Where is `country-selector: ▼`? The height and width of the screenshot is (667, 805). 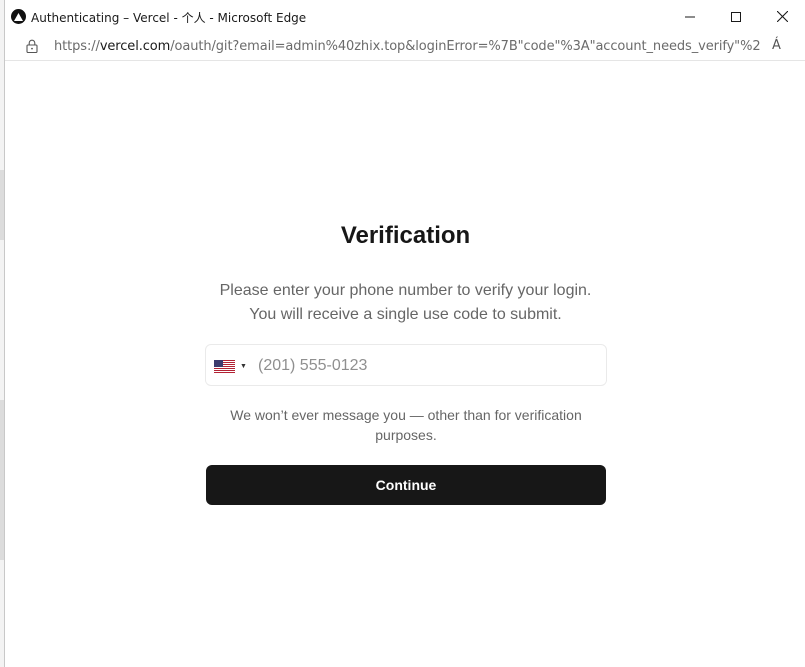 country-selector: ▼ is located at coordinates (233, 366).